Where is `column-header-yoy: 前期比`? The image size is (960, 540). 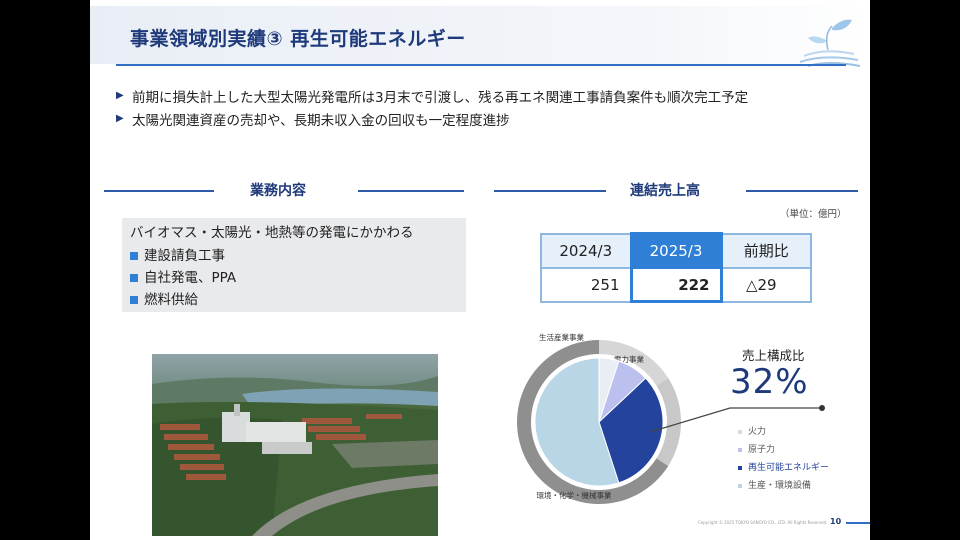 column-header-yoy: 前期比 is located at coordinates (766, 250).